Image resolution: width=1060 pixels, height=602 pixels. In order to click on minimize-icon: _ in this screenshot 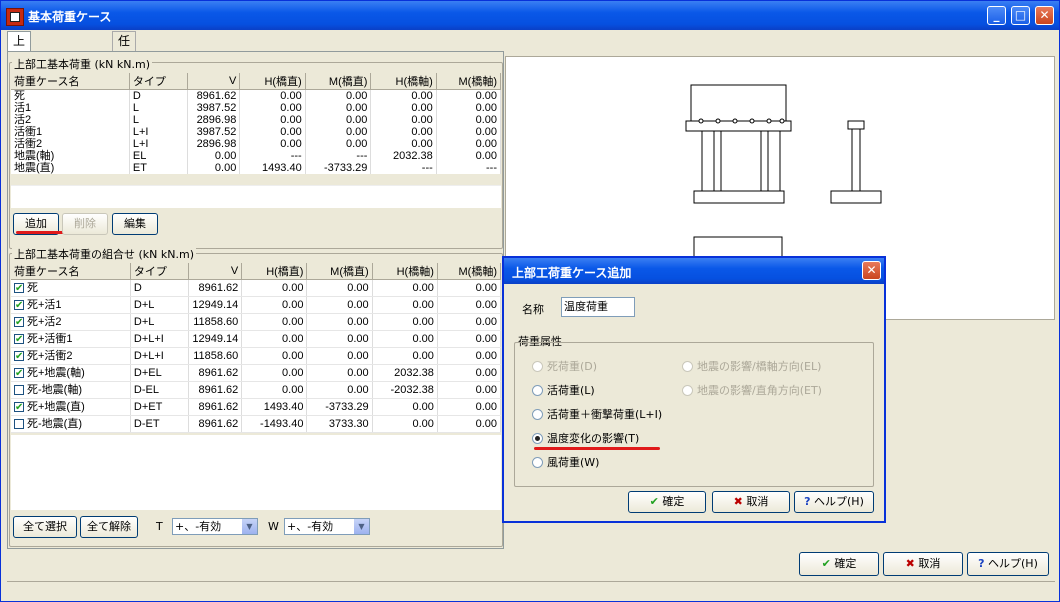, I will do `click(996, 15)`.